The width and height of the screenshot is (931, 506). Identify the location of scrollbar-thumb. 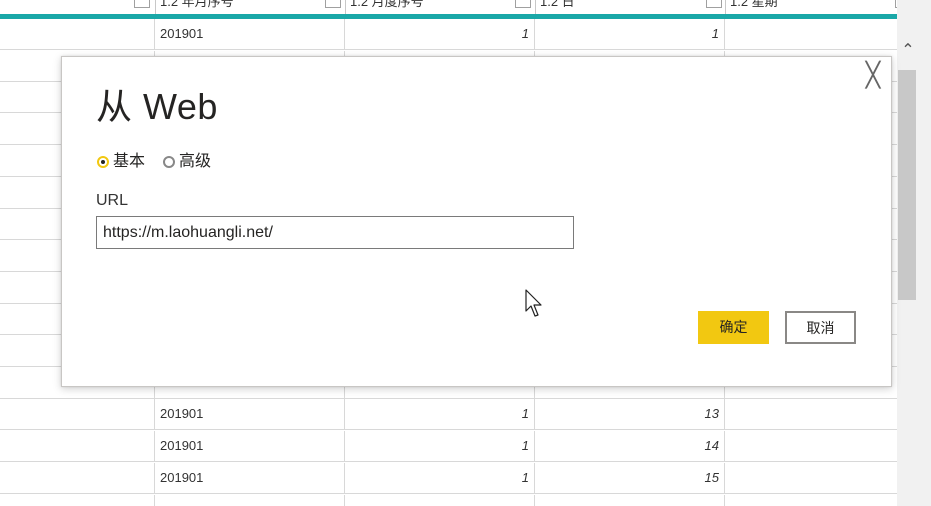
(907, 185).